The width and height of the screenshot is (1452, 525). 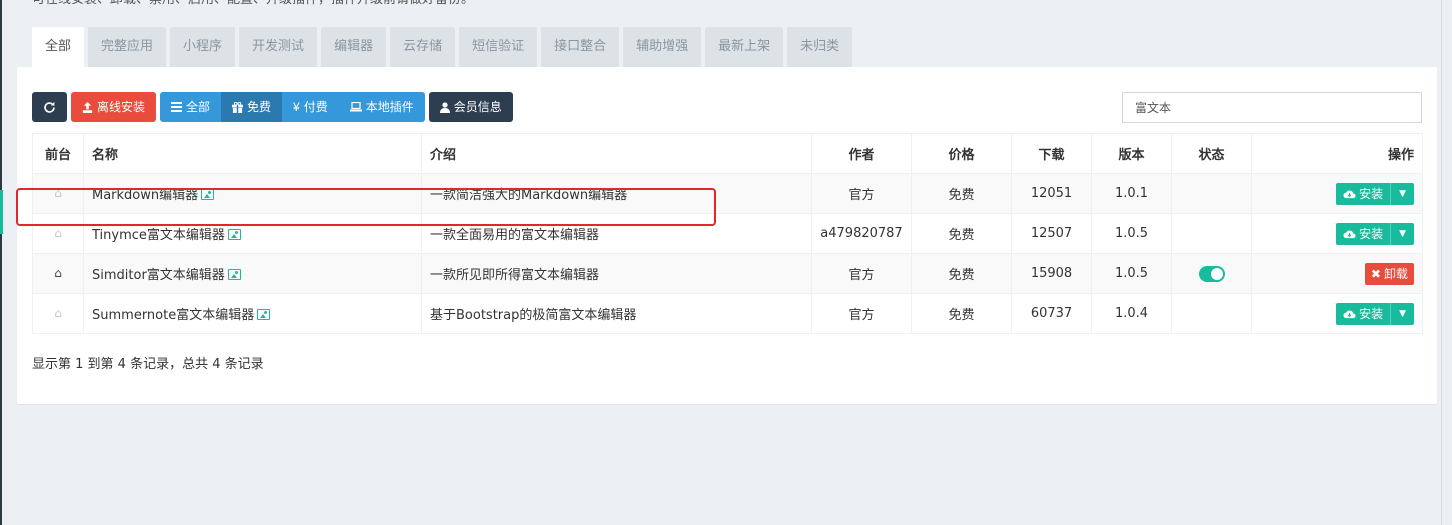 I want to click on tab-newest: 最新上架, so click(x=744, y=47).